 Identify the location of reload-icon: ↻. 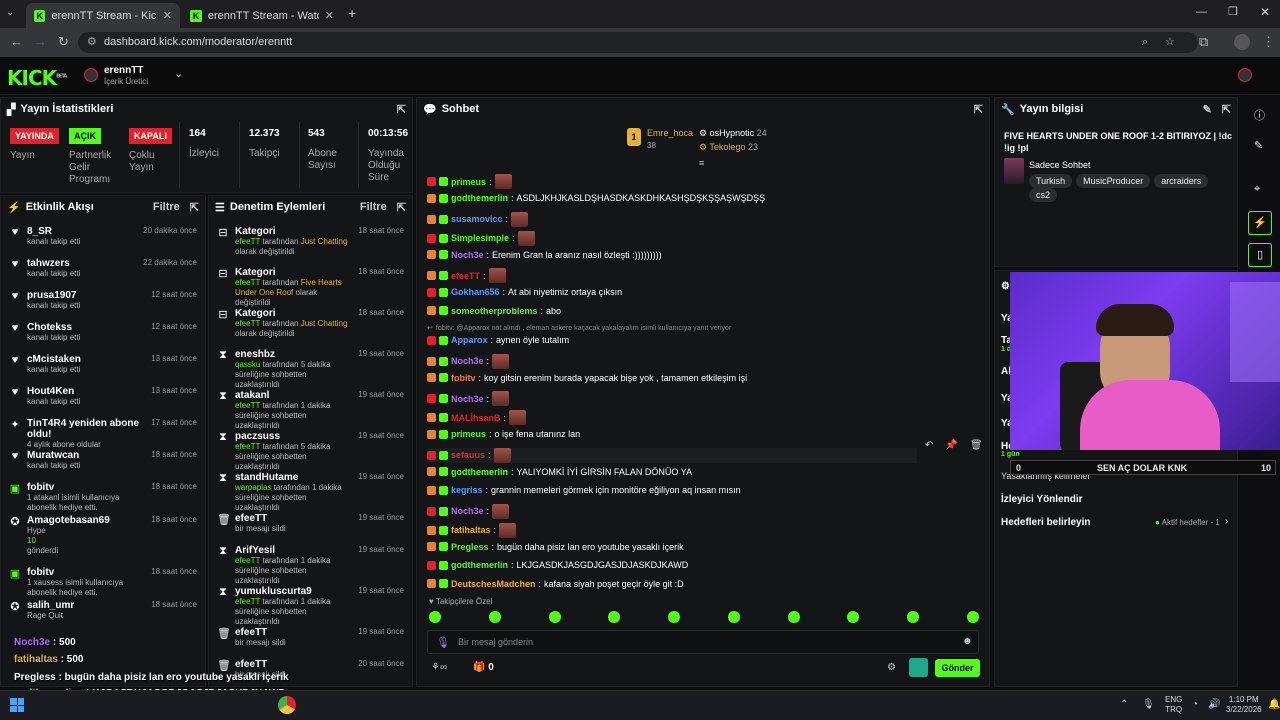
(63, 42).